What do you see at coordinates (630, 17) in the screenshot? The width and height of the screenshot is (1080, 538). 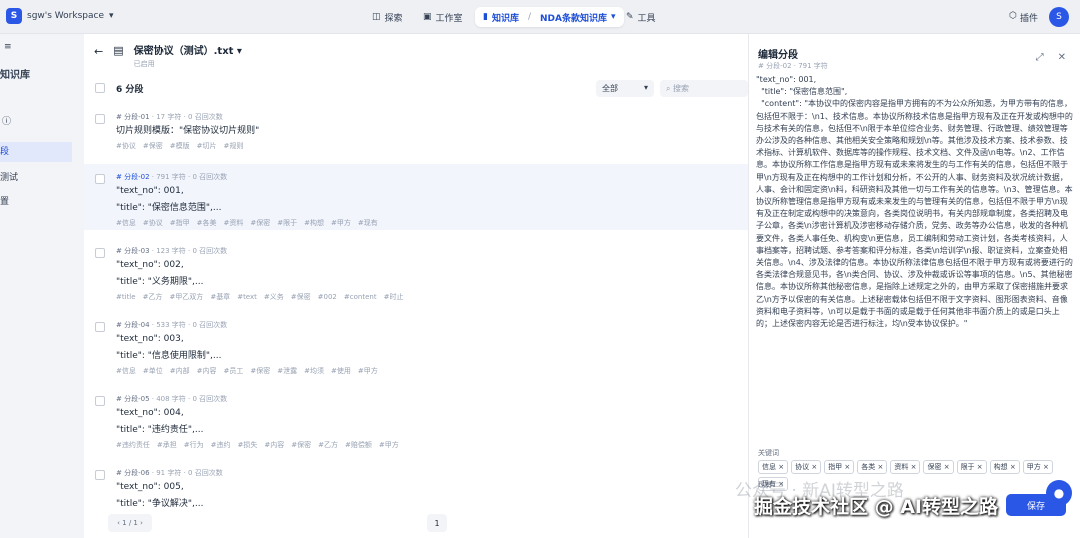 I see `tool-icon: ✎` at bounding box center [630, 17].